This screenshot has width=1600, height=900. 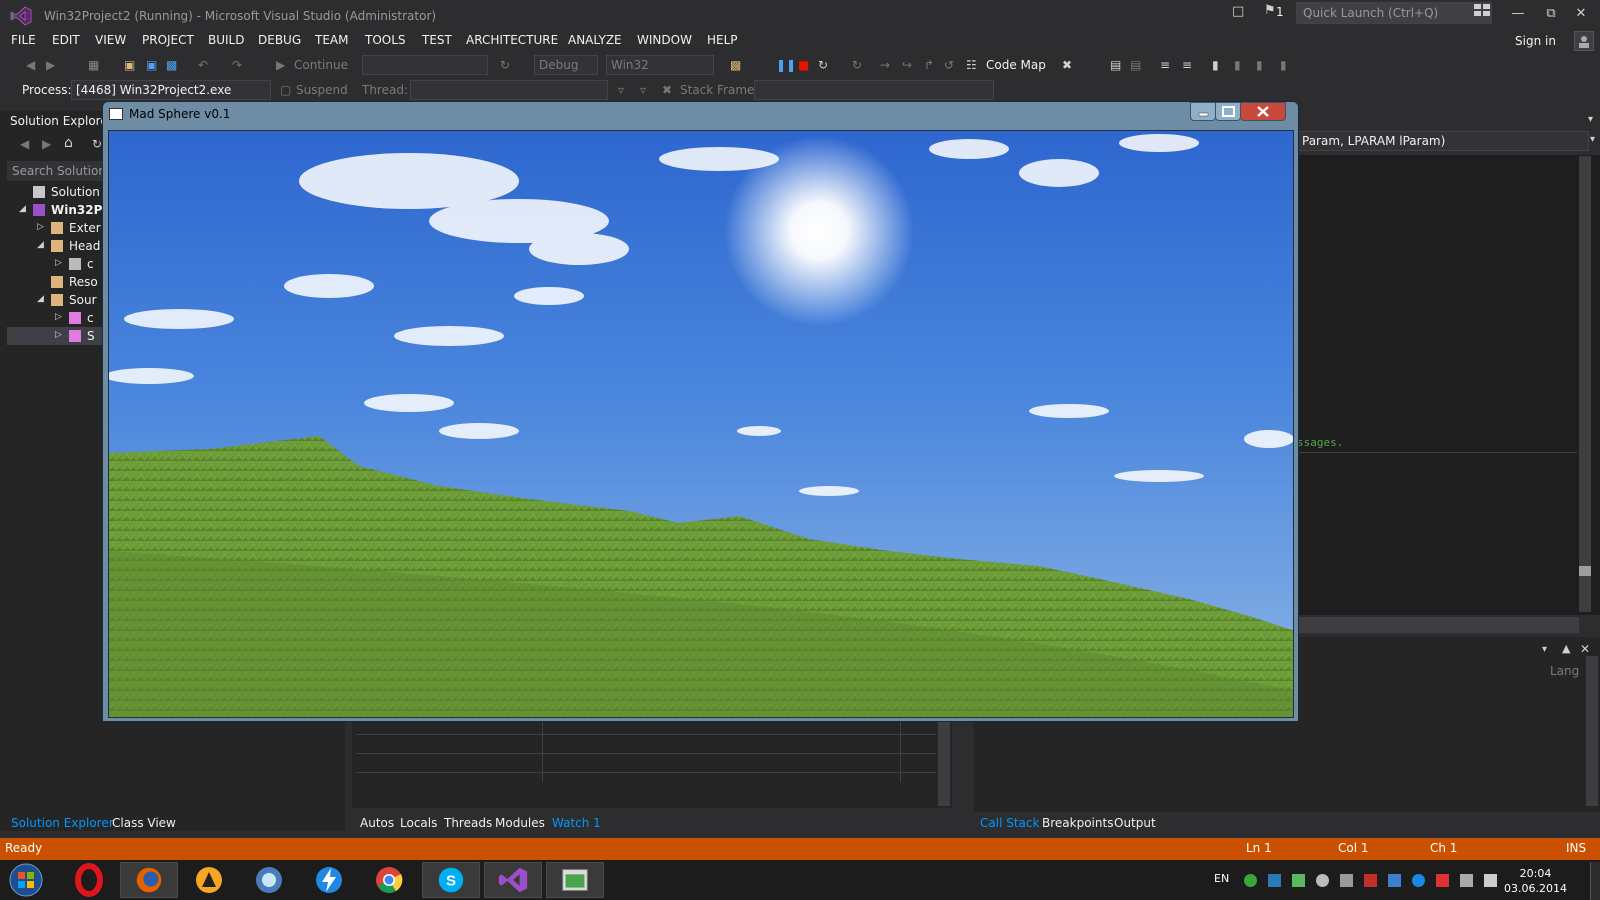 I want to click on chrome-taskbar-icon, so click(x=389, y=880).